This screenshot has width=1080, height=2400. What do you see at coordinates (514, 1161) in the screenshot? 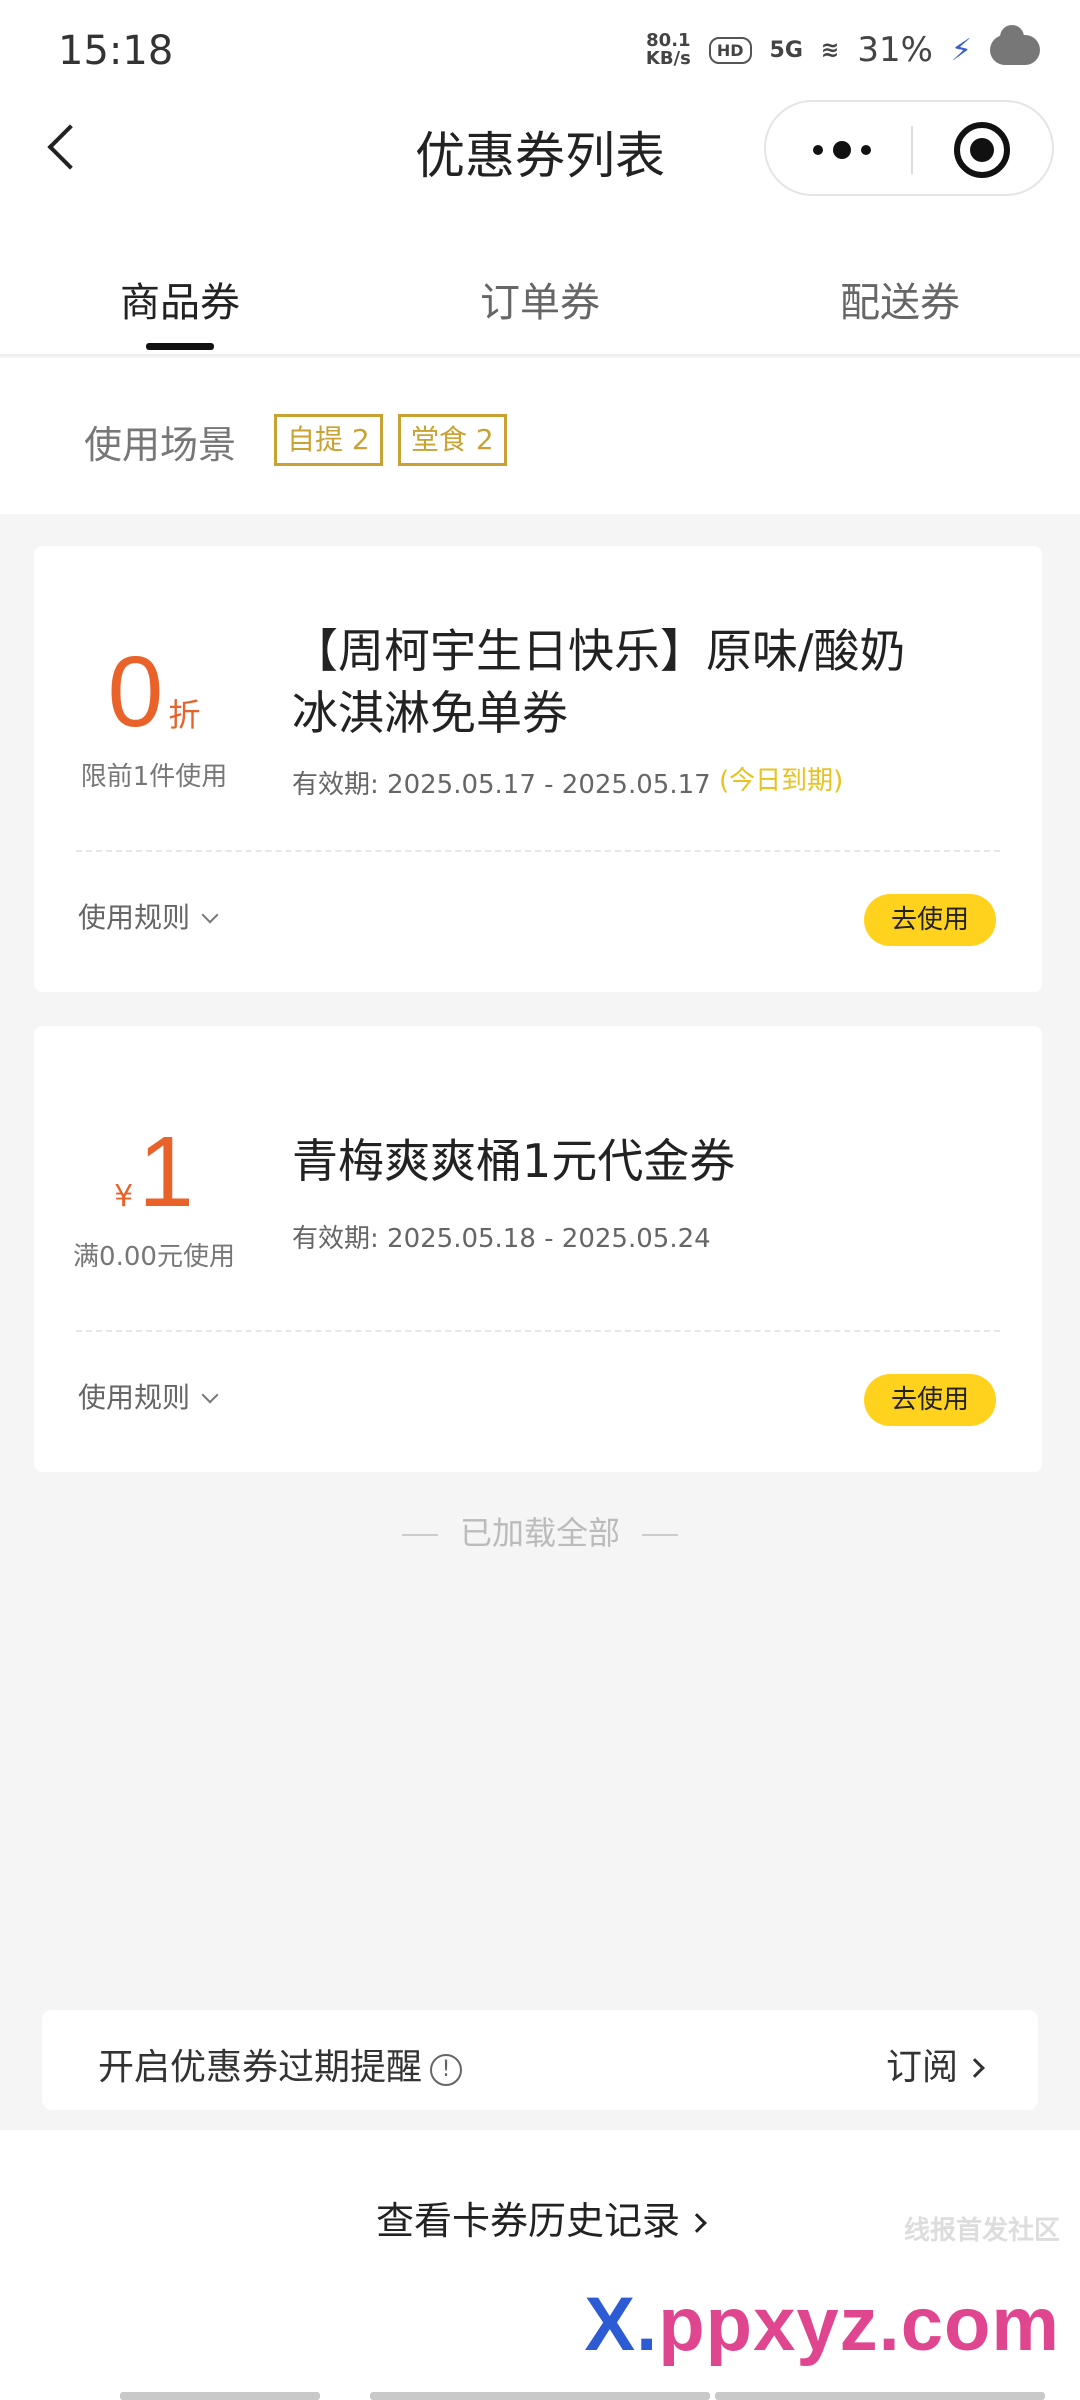
I see `coupon-title: 青梅爽爽桶1元代金券` at bounding box center [514, 1161].